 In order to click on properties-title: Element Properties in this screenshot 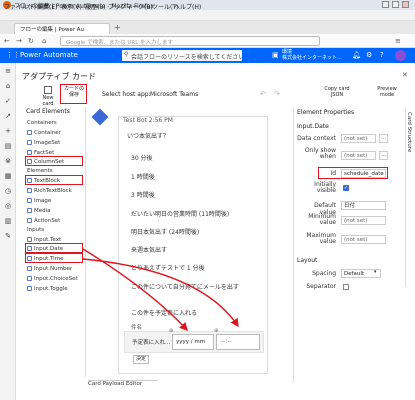, I will do `click(326, 112)`.